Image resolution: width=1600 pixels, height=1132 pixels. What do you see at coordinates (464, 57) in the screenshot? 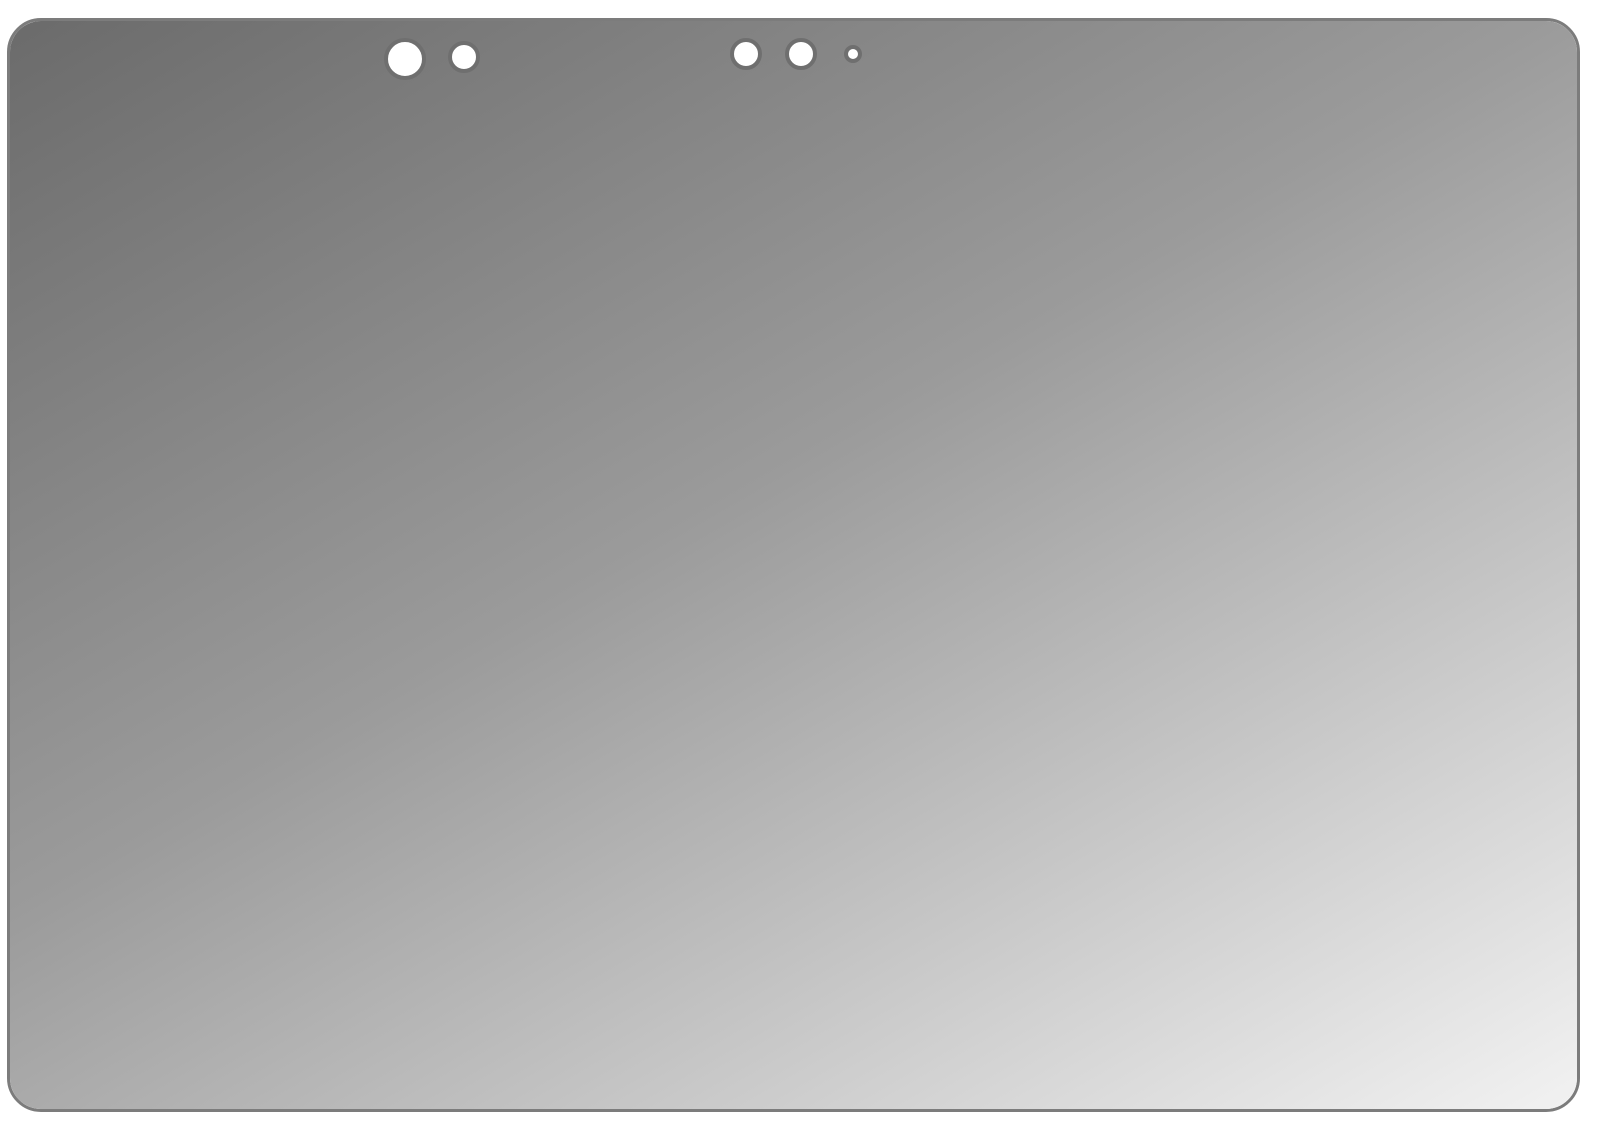
I see `ir-sensor-cutout` at bounding box center [464, 57].